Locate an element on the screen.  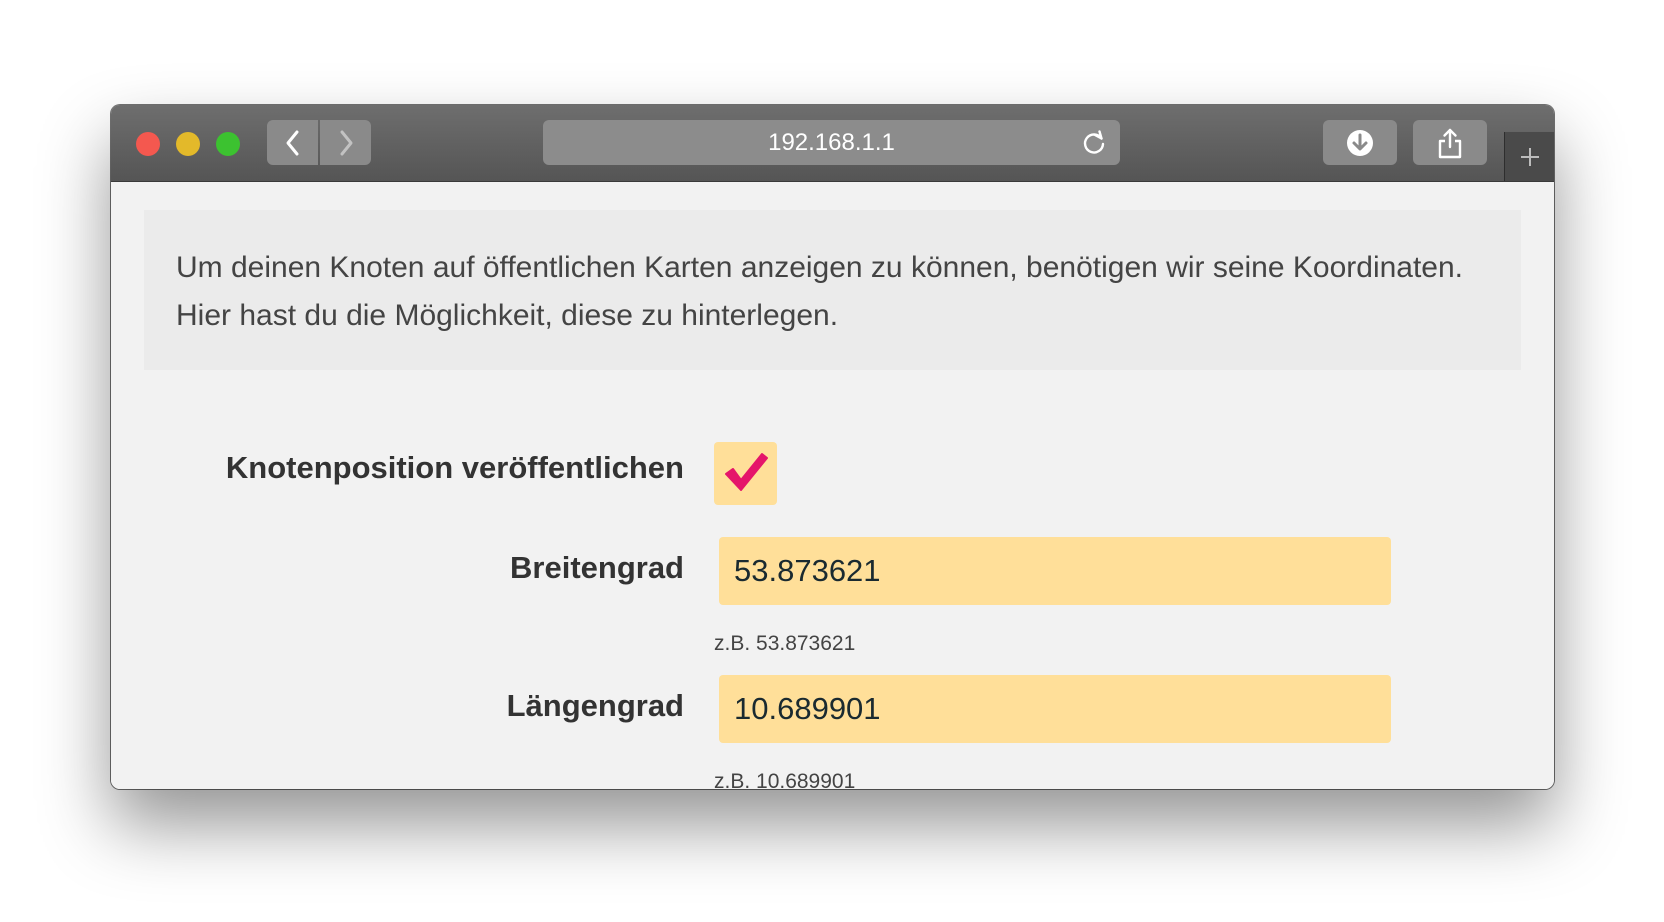
share-icon is located at coordinates (1450, 143).